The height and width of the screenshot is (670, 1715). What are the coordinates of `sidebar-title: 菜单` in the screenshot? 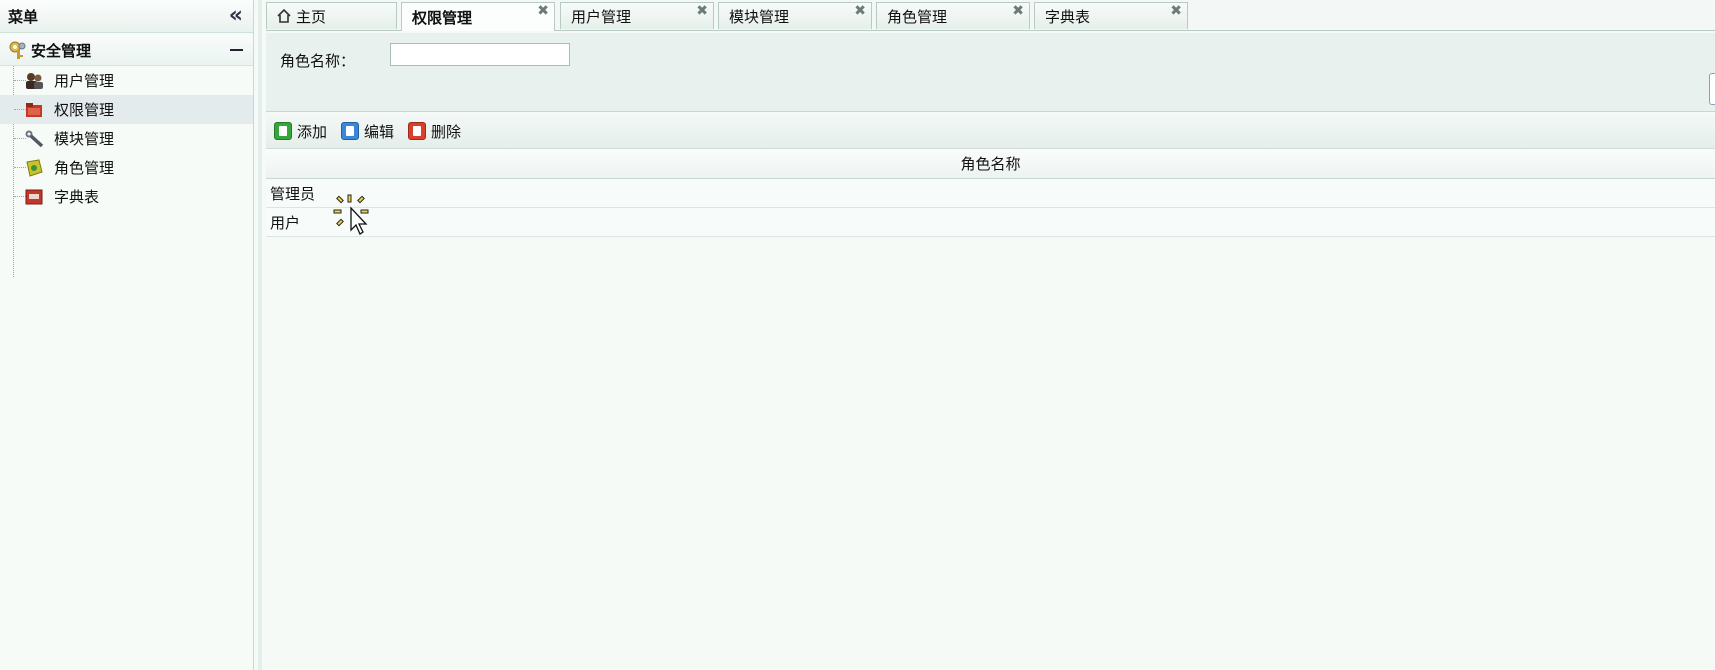 It's located at (23, 16).